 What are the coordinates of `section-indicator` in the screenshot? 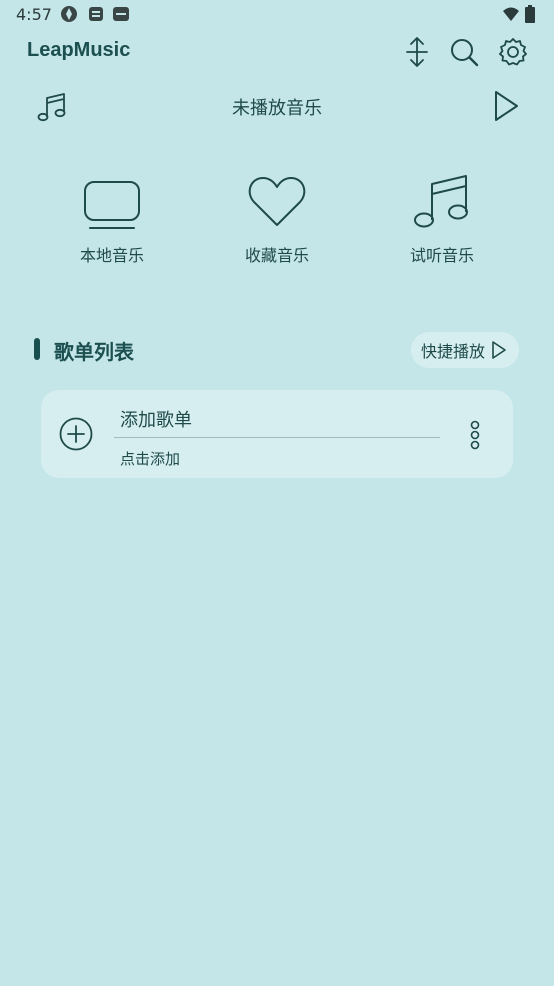 It's located at (37, 349).